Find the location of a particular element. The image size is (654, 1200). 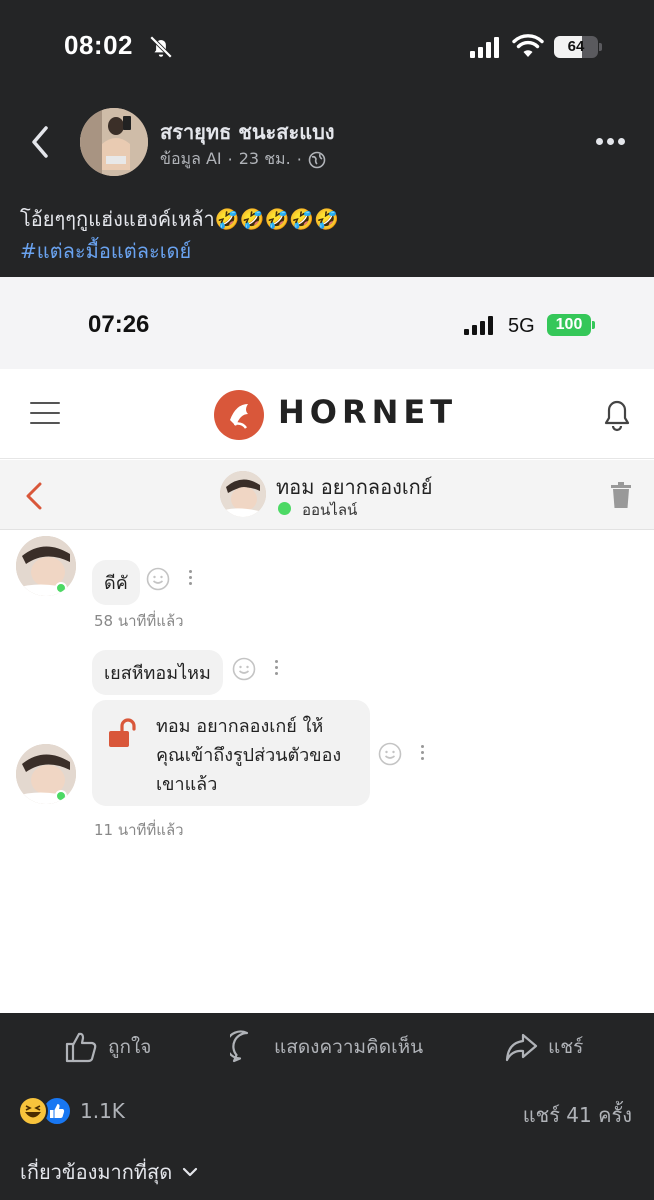

comment-sort-dropdown: เกี่ยวข้องมากที่สุด is located at coordinates (109, 1172).